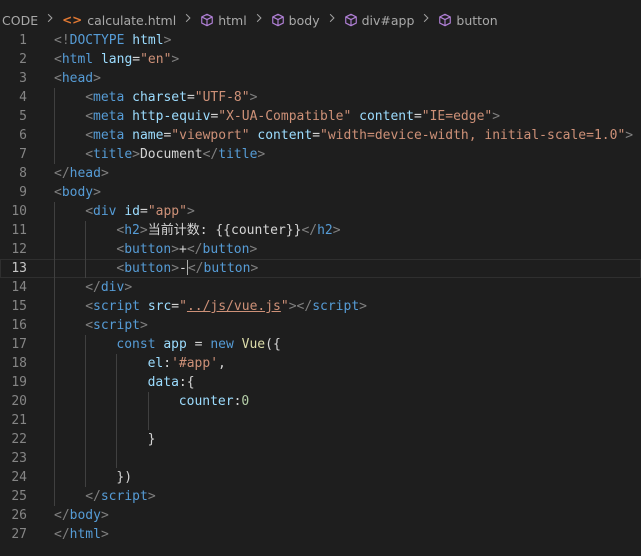 This screenshot has height=556, width=641. Describe the element at coordinates (320, 439) in the screenshot. I see `code-line: 22}` at that location.